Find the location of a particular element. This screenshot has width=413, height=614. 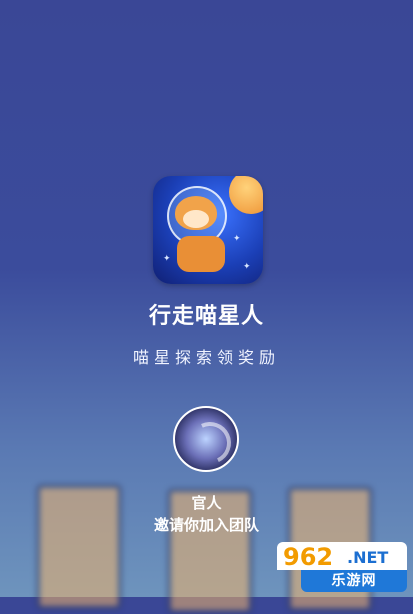

cat-body-icon is located at coordinates (201, 254).